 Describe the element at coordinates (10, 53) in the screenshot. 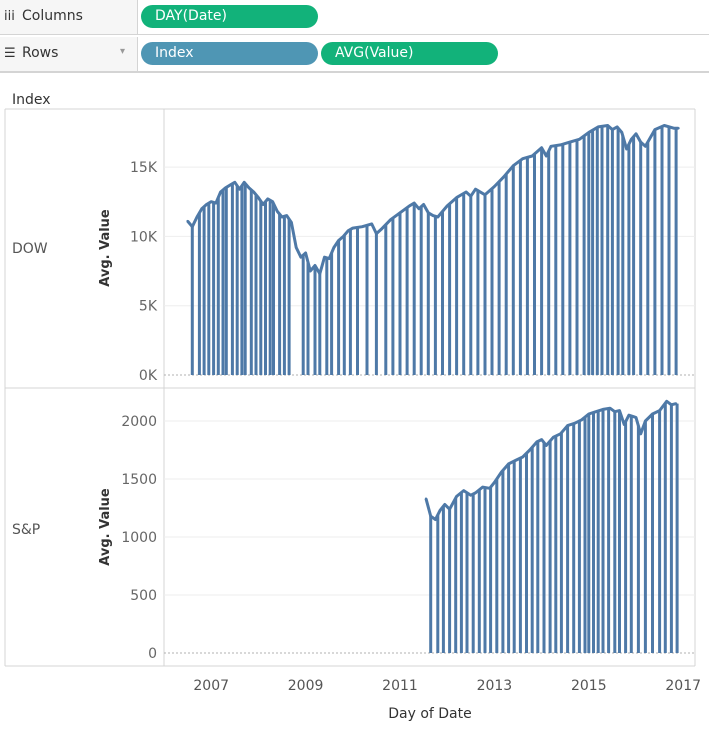

I see `rows-icon: ☰` at that location.